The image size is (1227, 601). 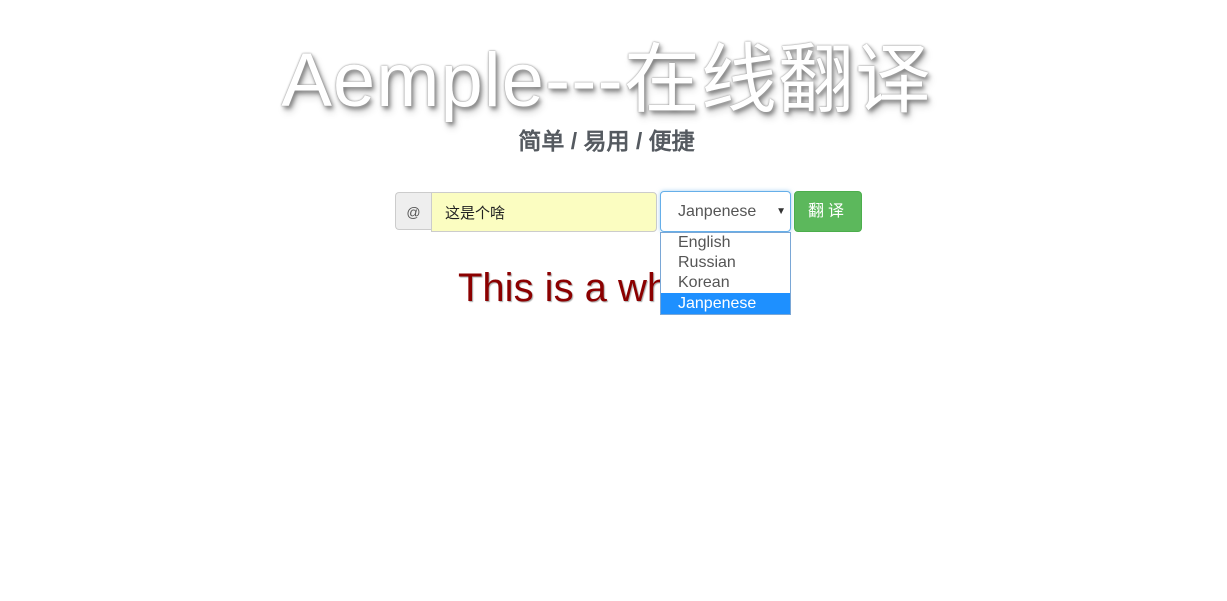 What do you see at coordinates (828, 211) in the screenshot?
I see `translate-button: 翻译` at bounding box center [828, 211].